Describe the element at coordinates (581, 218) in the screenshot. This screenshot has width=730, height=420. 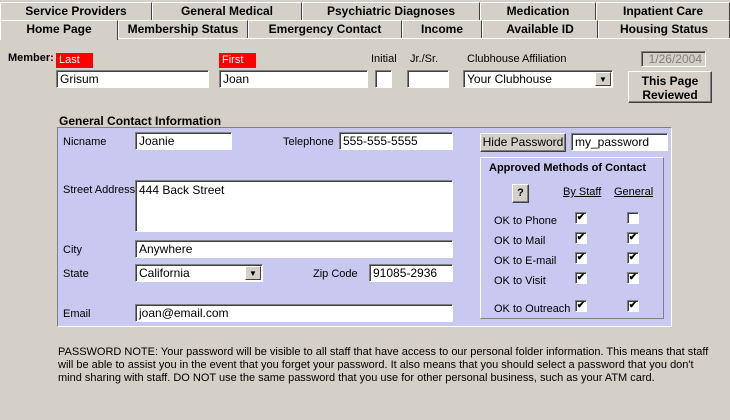
I see `phone-staff-checkbox: ✔` at that location.